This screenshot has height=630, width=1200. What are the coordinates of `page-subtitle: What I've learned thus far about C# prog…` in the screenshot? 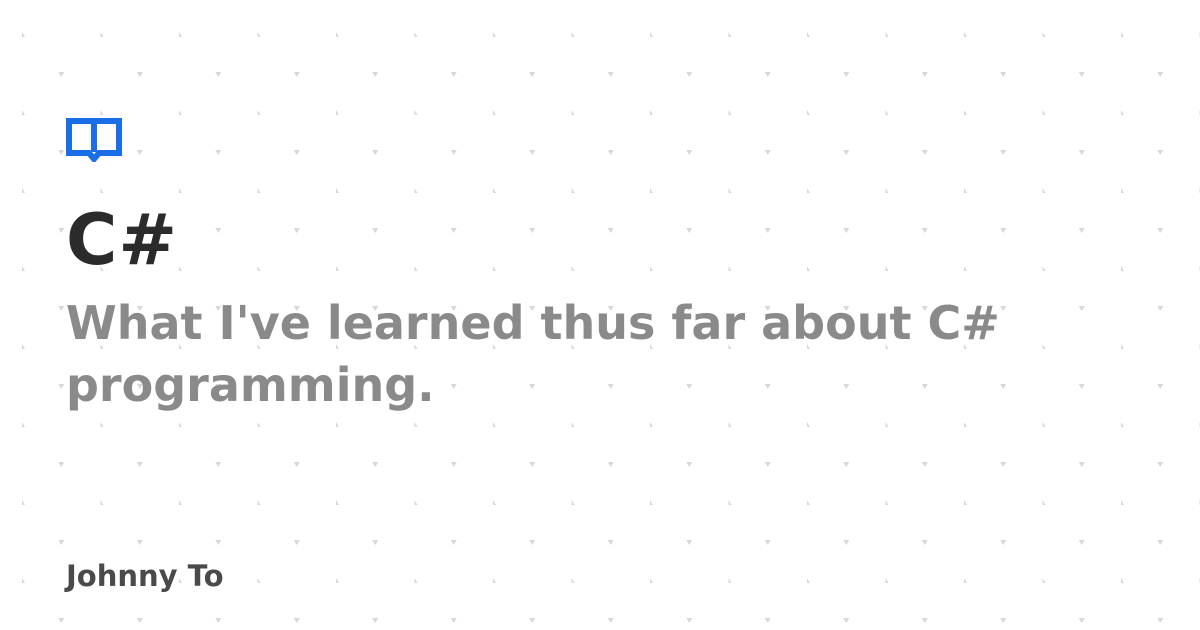 It's located at (533, 354).